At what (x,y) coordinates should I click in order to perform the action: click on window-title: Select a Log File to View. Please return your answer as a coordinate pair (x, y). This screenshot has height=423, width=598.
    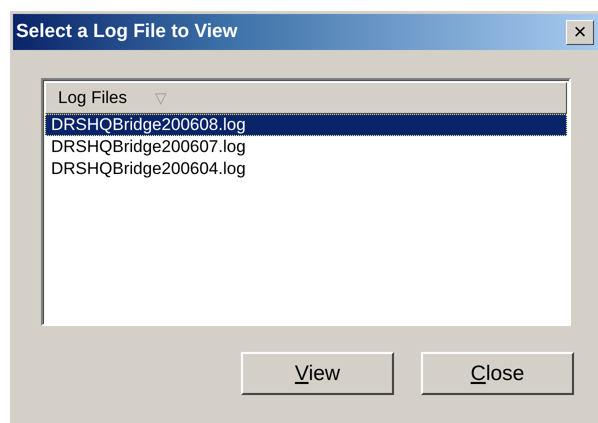
    Looking at the image, I should click on (127, 32).